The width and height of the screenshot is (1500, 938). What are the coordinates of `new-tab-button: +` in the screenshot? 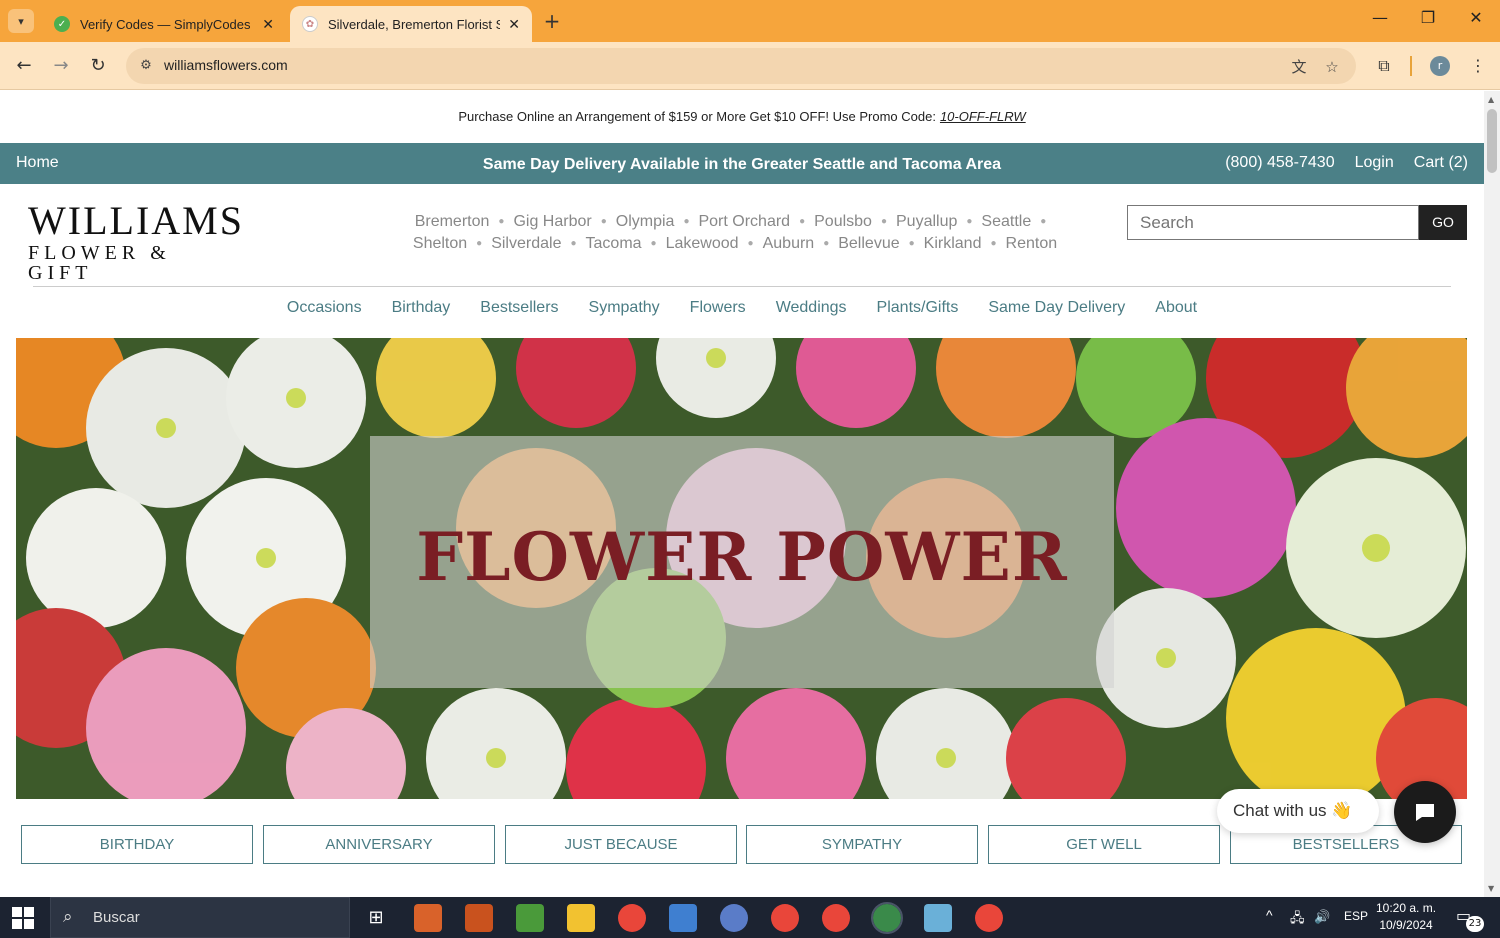 It's located at (552, 22).